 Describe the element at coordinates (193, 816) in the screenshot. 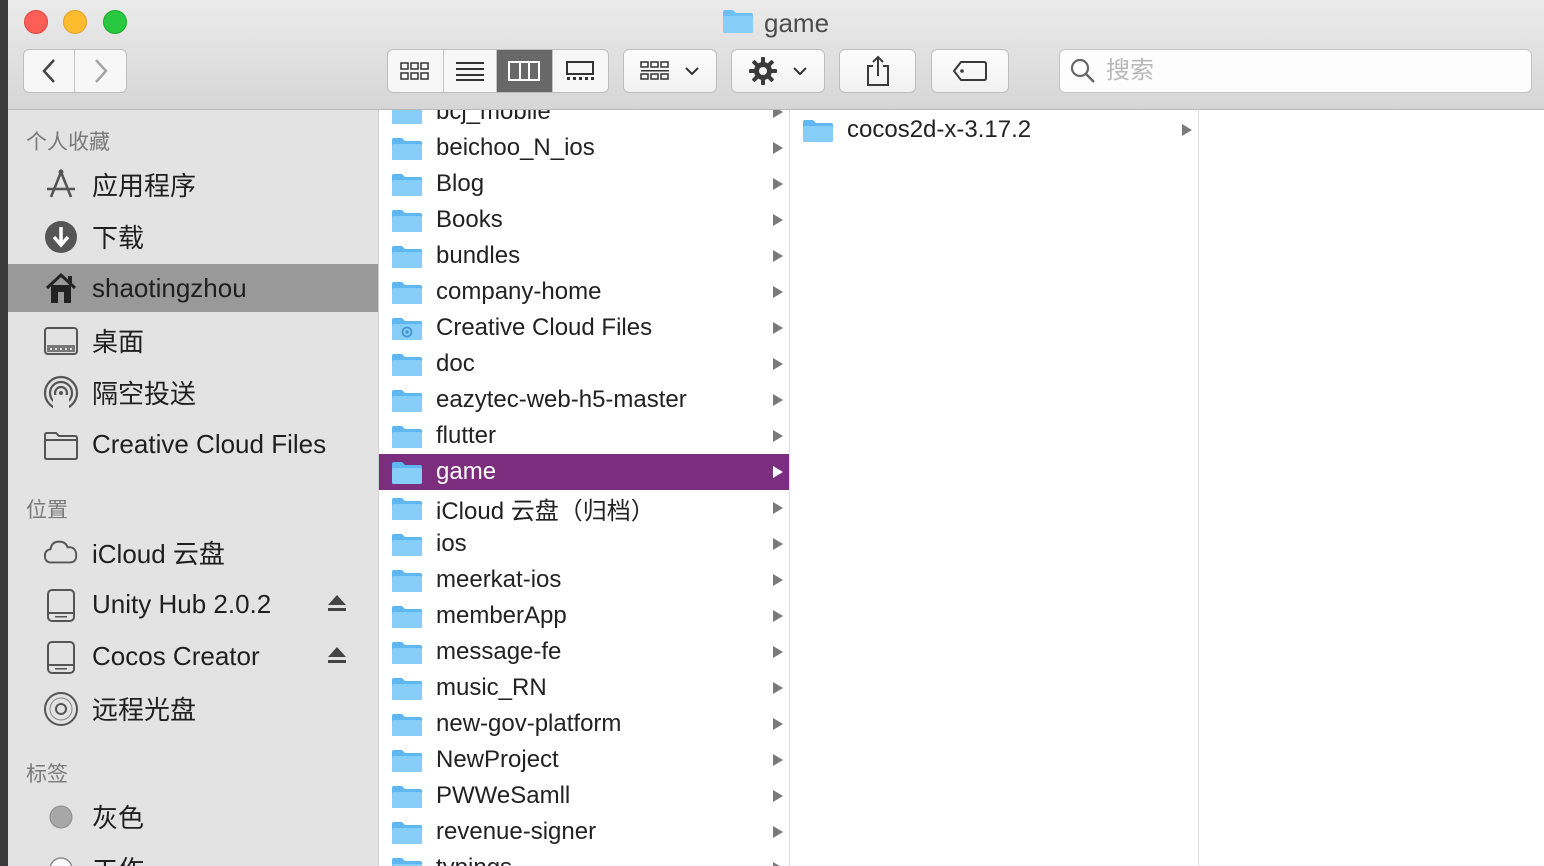

I see `sidebar-item-tag-gray: 灰色` at that location.